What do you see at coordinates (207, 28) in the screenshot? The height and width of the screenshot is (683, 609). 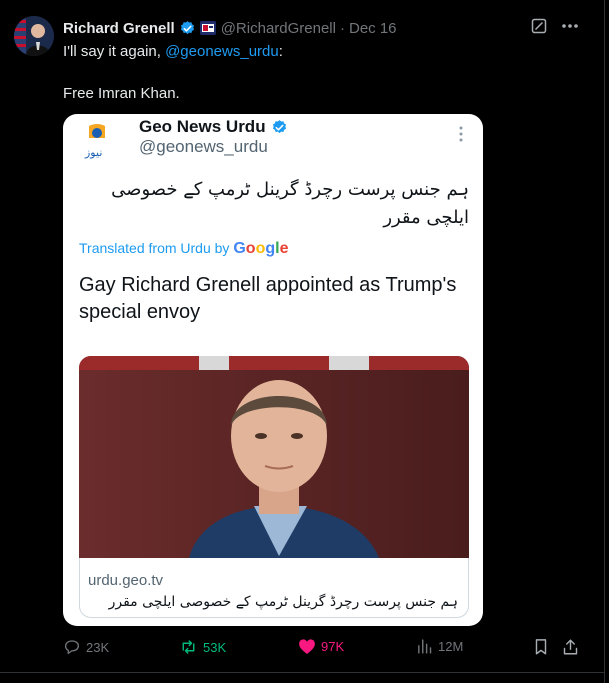 I see `flag-icon` at bounding box center [207, 28].